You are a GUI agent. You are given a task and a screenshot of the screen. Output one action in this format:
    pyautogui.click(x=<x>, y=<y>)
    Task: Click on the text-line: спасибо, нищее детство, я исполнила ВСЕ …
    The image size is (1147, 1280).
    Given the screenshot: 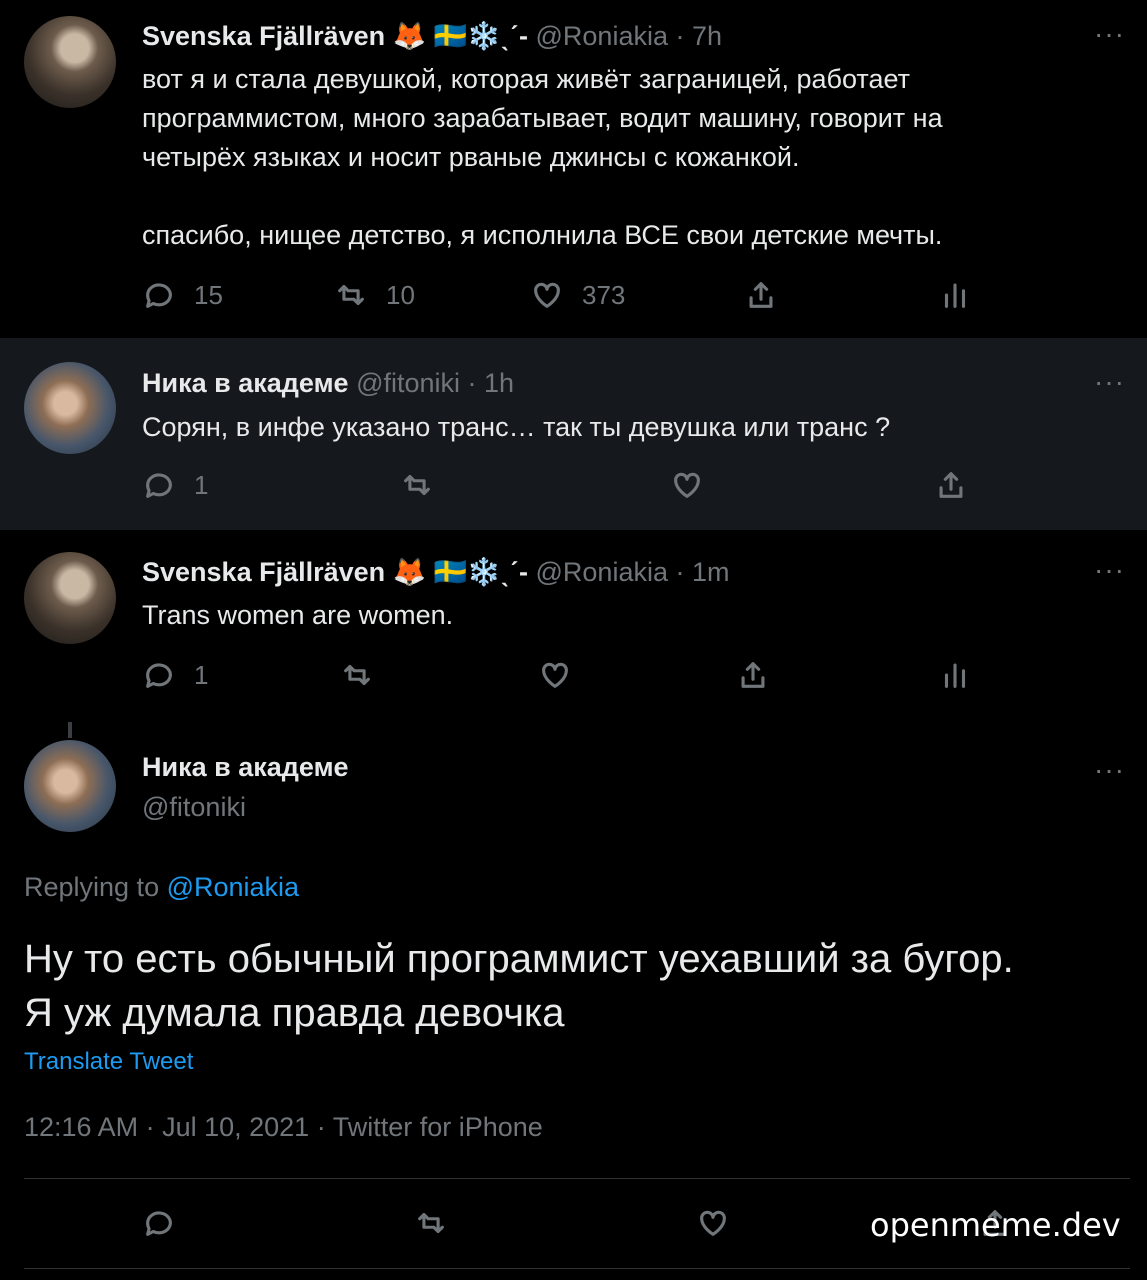 What is the action you would take?
    pyautogui.click(x=542, y=235)
    